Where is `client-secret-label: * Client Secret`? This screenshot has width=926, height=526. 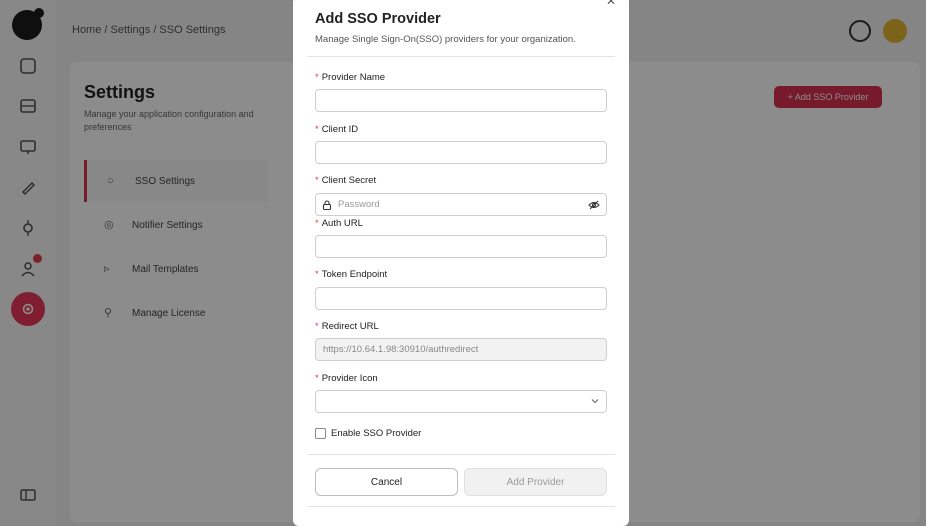 client-secret-label: * Client Secret is located at coordinates (346, 180).